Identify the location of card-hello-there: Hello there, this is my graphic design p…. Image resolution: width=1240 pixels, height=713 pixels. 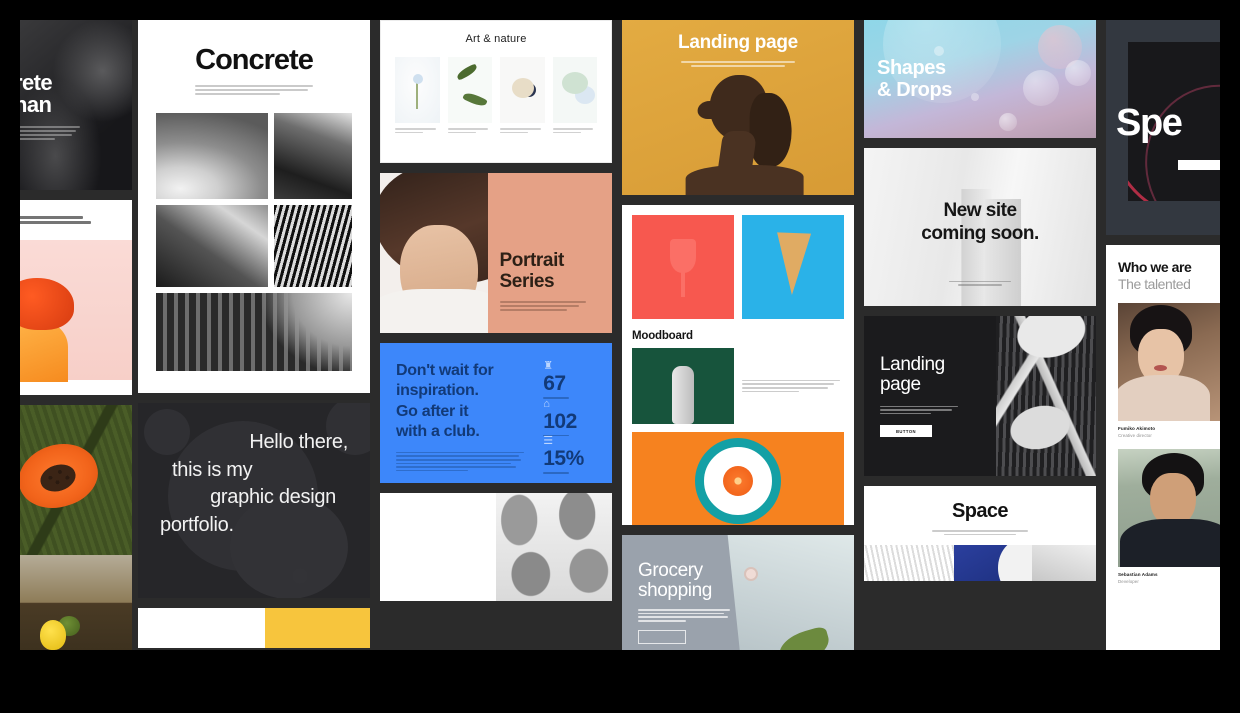
(254, 500).